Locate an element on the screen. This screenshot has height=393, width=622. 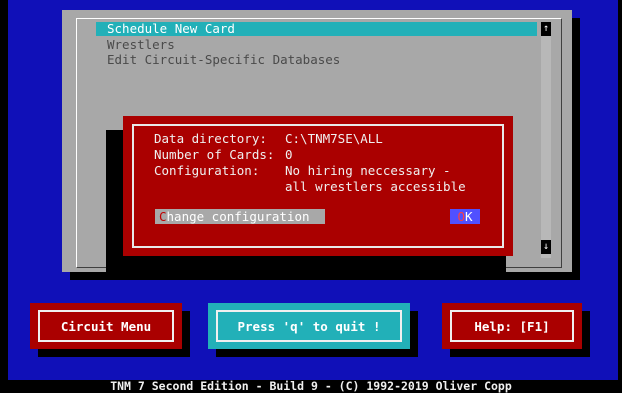
circuit-menu-button: Circuit Menu is located at coordinates (106, 326).